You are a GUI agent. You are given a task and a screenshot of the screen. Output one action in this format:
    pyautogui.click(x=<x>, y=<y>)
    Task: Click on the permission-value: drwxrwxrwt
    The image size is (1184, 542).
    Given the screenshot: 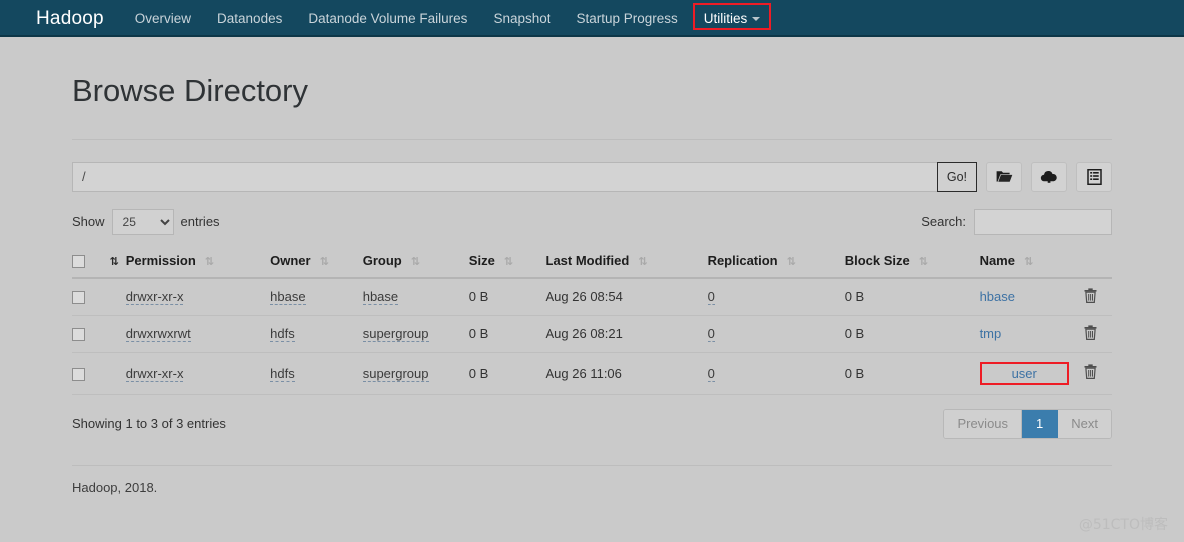 What is the action you would take?
    pyautogui.click(x=158, y=334)
    